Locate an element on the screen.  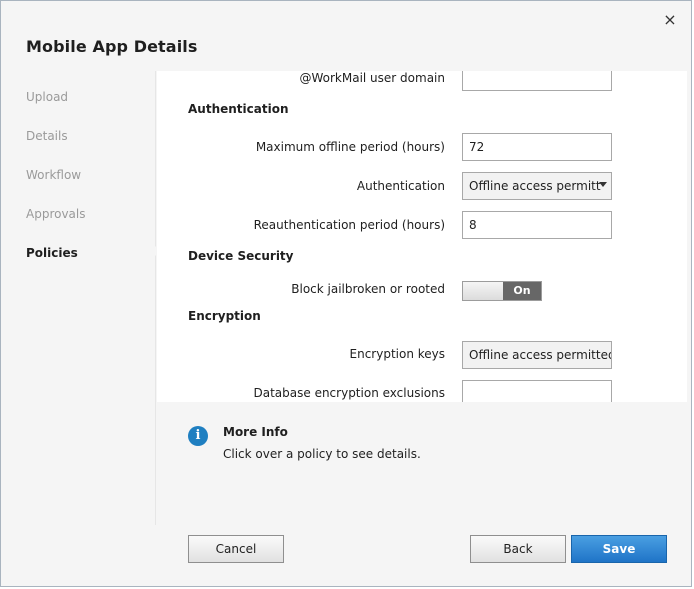
db-exclusions-input is located at coordinates (537, 391).